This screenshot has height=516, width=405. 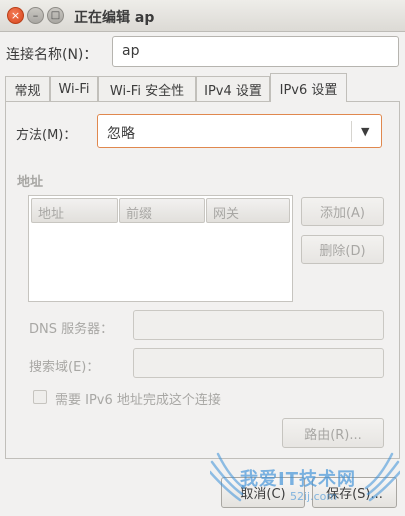 What do you see at coordinates (147, 88) in the screenshot?
I see `tab-wifi-security: Wi-Fi 安全性` at bounding box center [147, 88].